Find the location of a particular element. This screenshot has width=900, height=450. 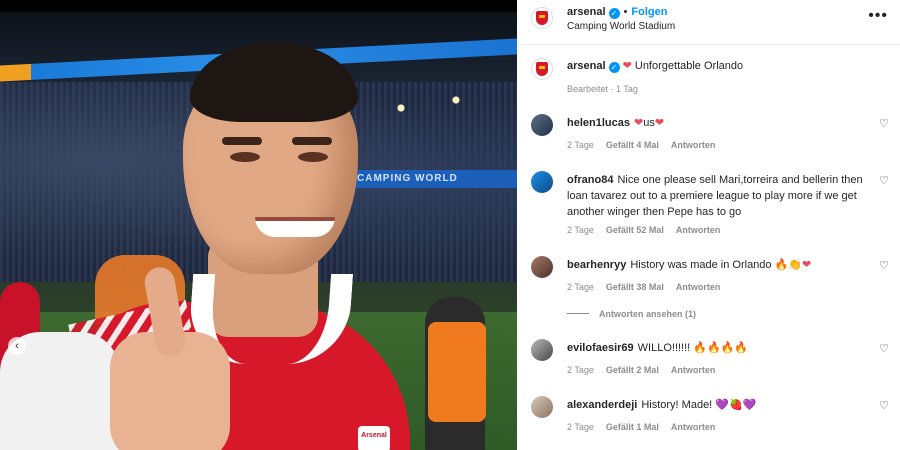

replies-dash is located at coordinates (578, 313).